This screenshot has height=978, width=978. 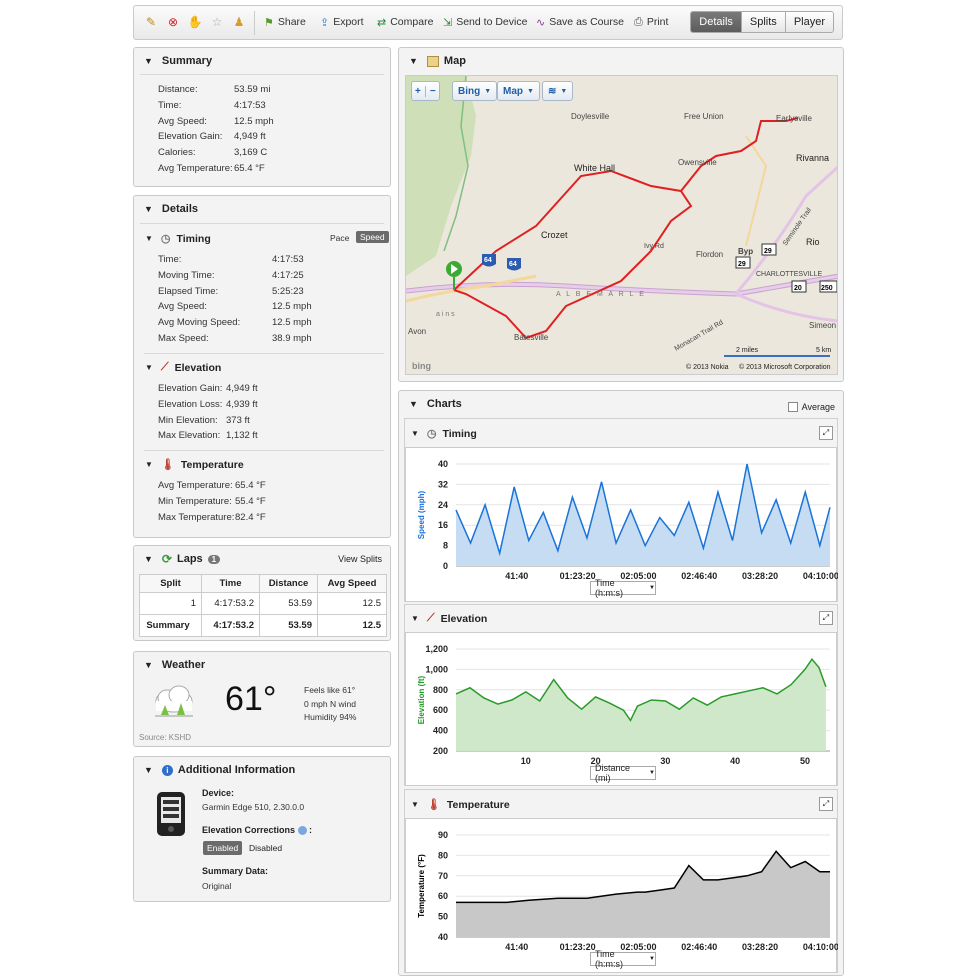 I want to click on cell: 53.59, so click(x=288, y=603).